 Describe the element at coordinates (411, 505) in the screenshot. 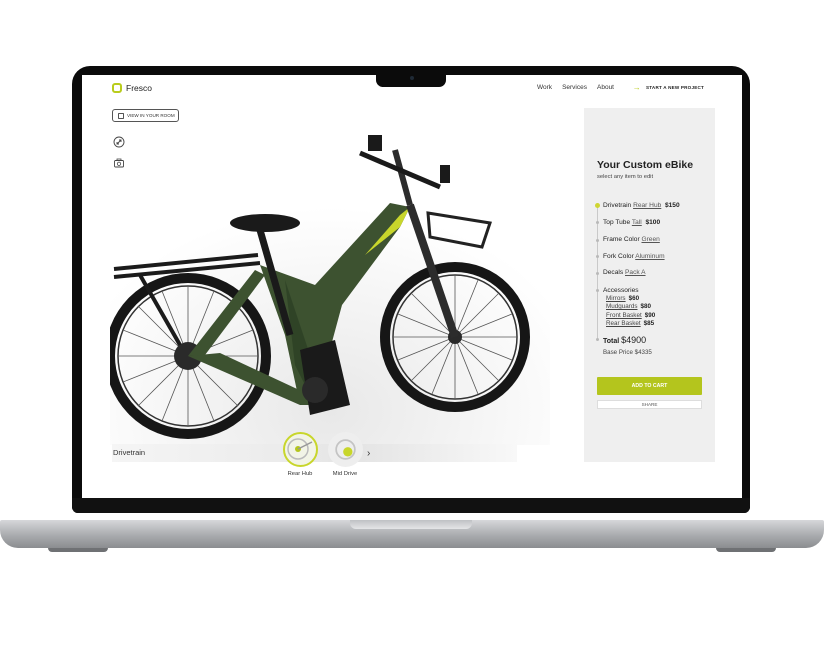

I see `laptop-chin` at that location.